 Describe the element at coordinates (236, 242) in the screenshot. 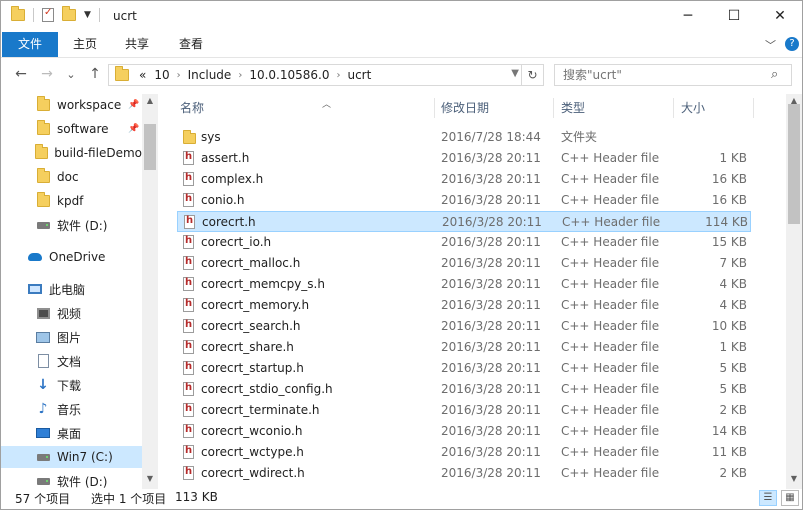

I see `file-name: corecrt_io.h` at that location.